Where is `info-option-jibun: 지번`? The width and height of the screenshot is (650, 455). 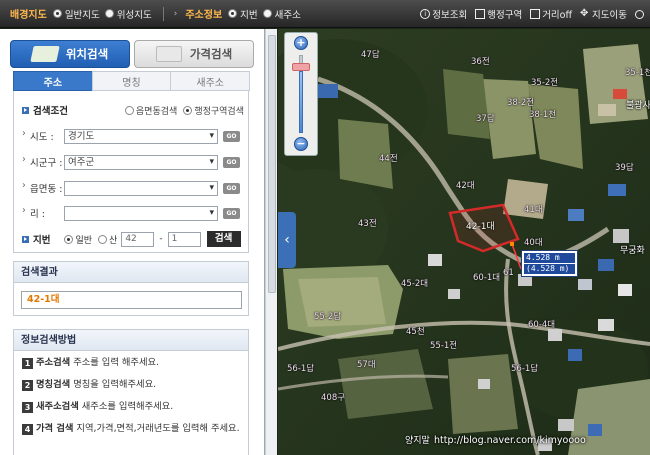
info-option-jibun: 지번 is located at coordinates (243, 14).